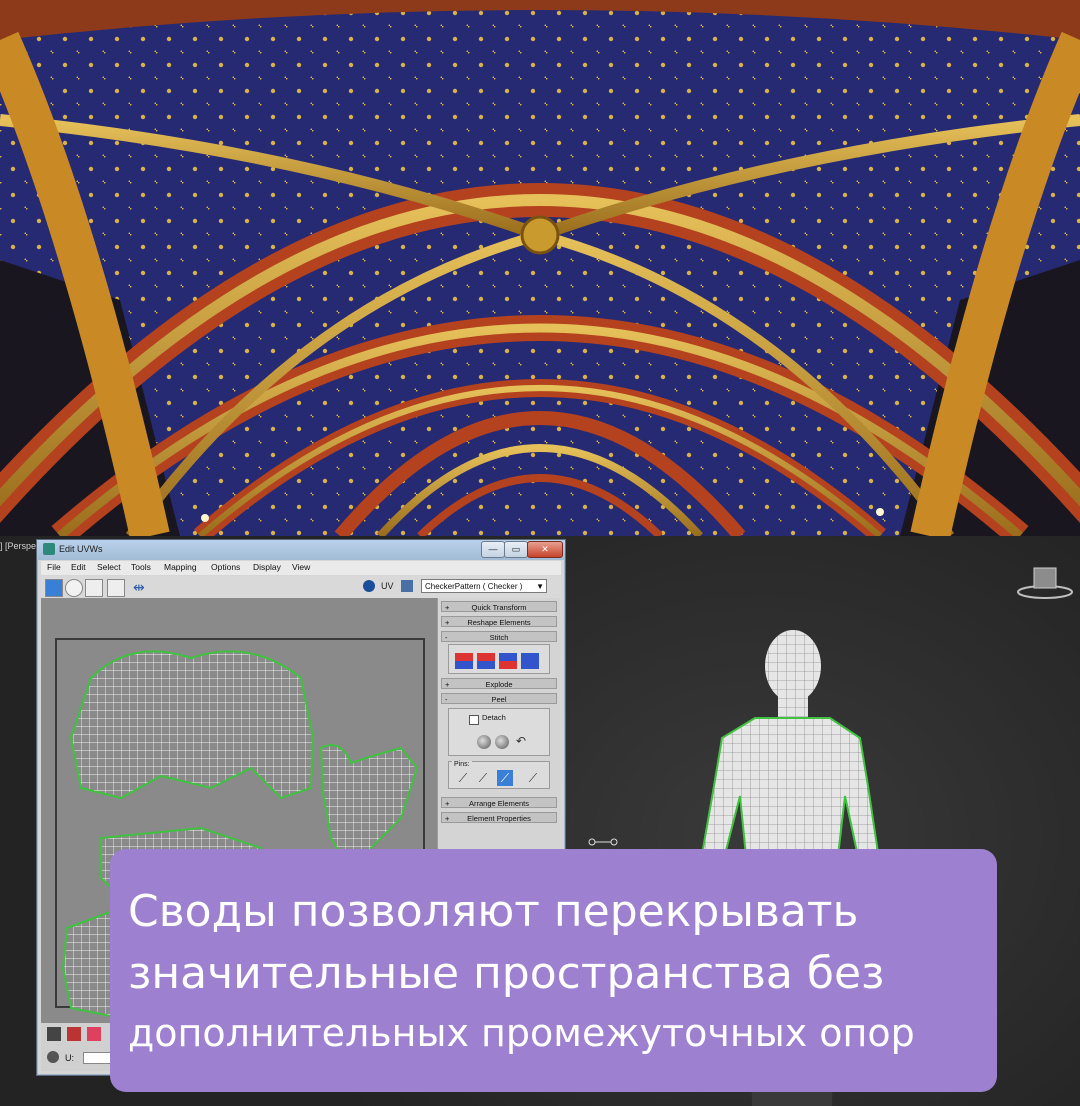  What do you see at coordinates (508, 661) in the screenshot?
I see `stitch-to-target-icon` at bounding box center [508, 661].